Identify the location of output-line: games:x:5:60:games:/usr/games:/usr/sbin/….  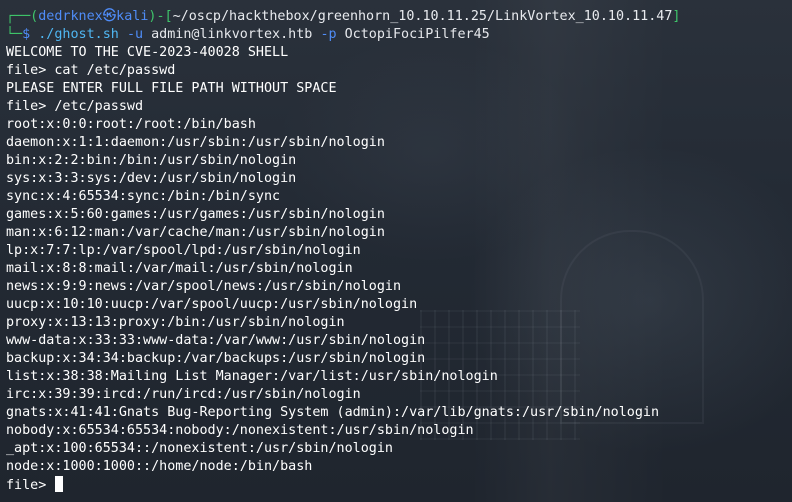
(195, 214).